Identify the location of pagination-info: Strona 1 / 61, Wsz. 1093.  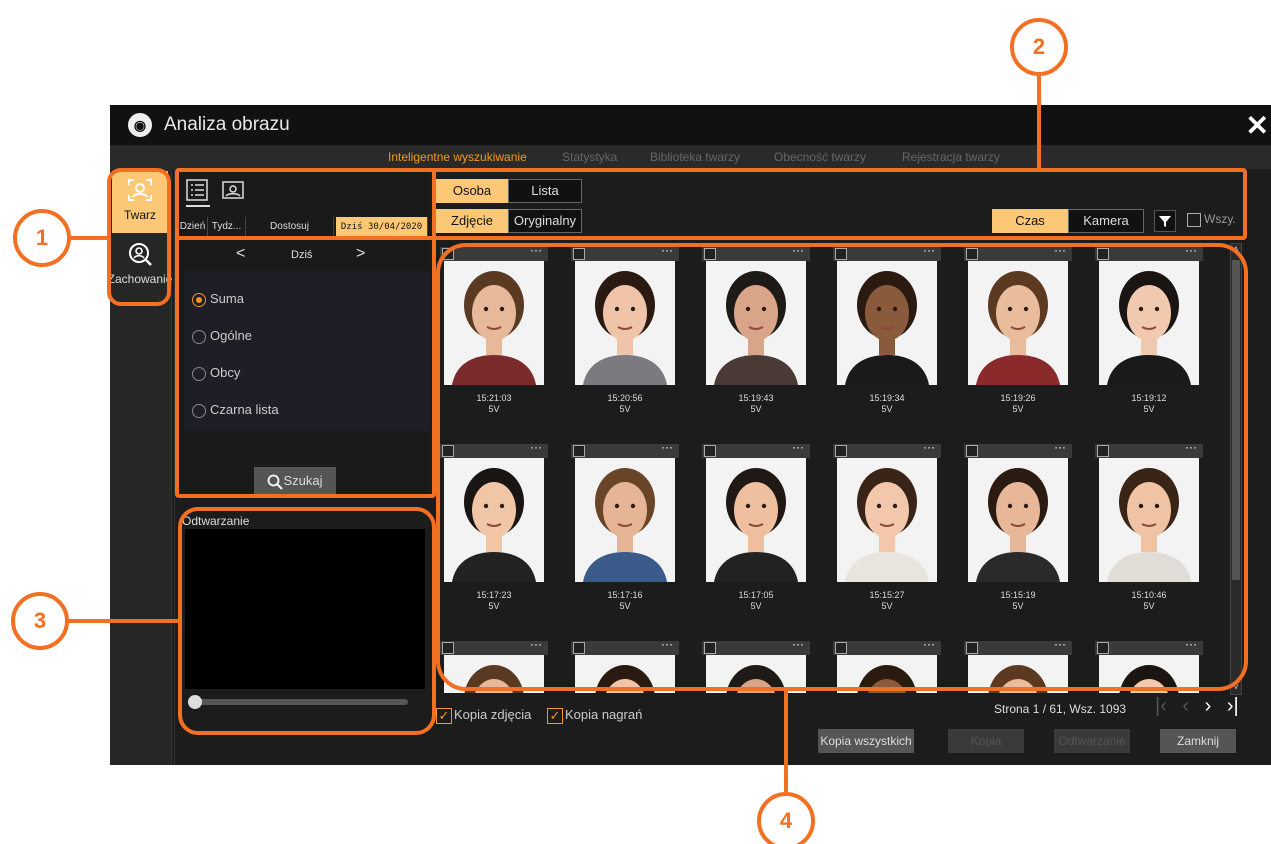
(1060, 709).